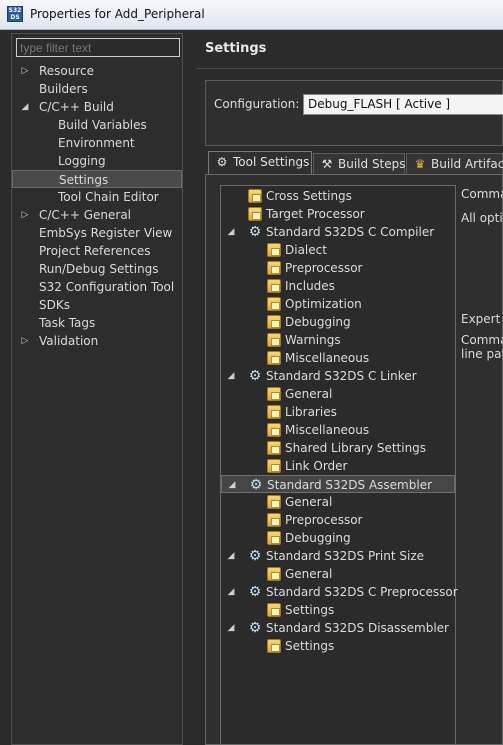 The height and width of the screenshot is (745, 503). I want to click on sidebar-item-s32-configuration-tool: S32 Configuration Tool, so click(97, 287).